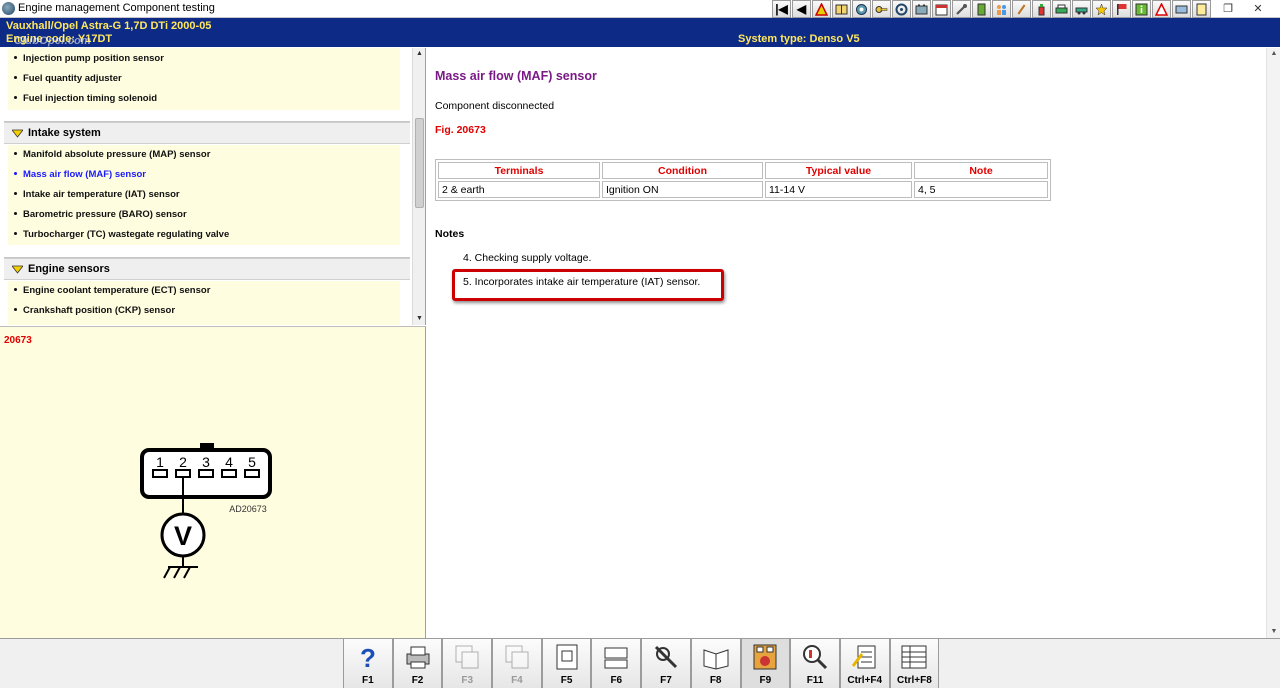  Describe the element at coordinates (588, 285) in the screenshot. I see `highlight-annotation` at that location.